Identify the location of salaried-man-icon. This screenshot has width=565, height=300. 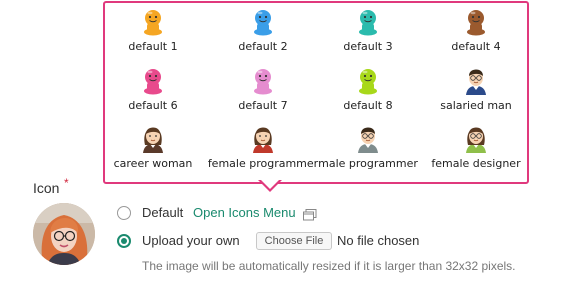
(476, 81).